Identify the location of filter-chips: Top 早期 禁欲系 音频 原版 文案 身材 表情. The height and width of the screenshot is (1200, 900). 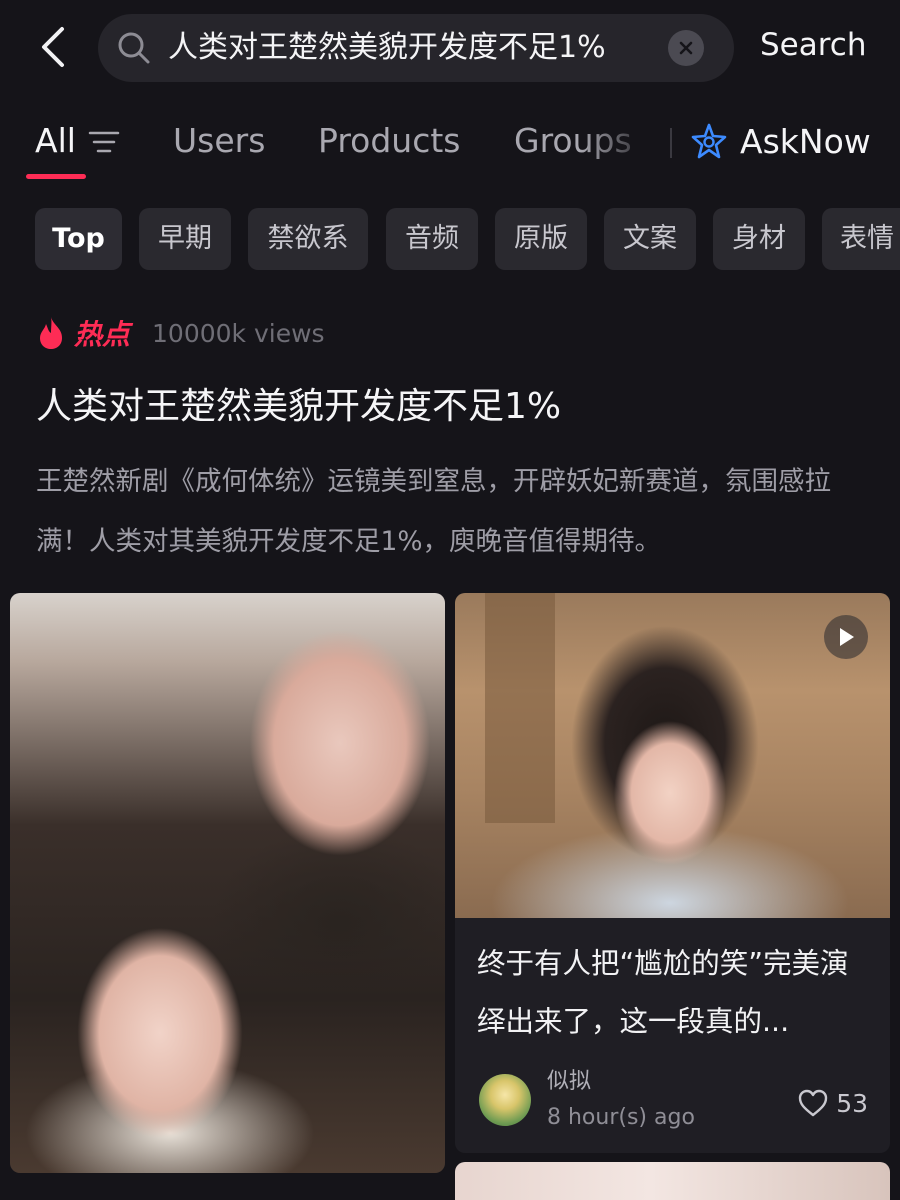
(450, 240).